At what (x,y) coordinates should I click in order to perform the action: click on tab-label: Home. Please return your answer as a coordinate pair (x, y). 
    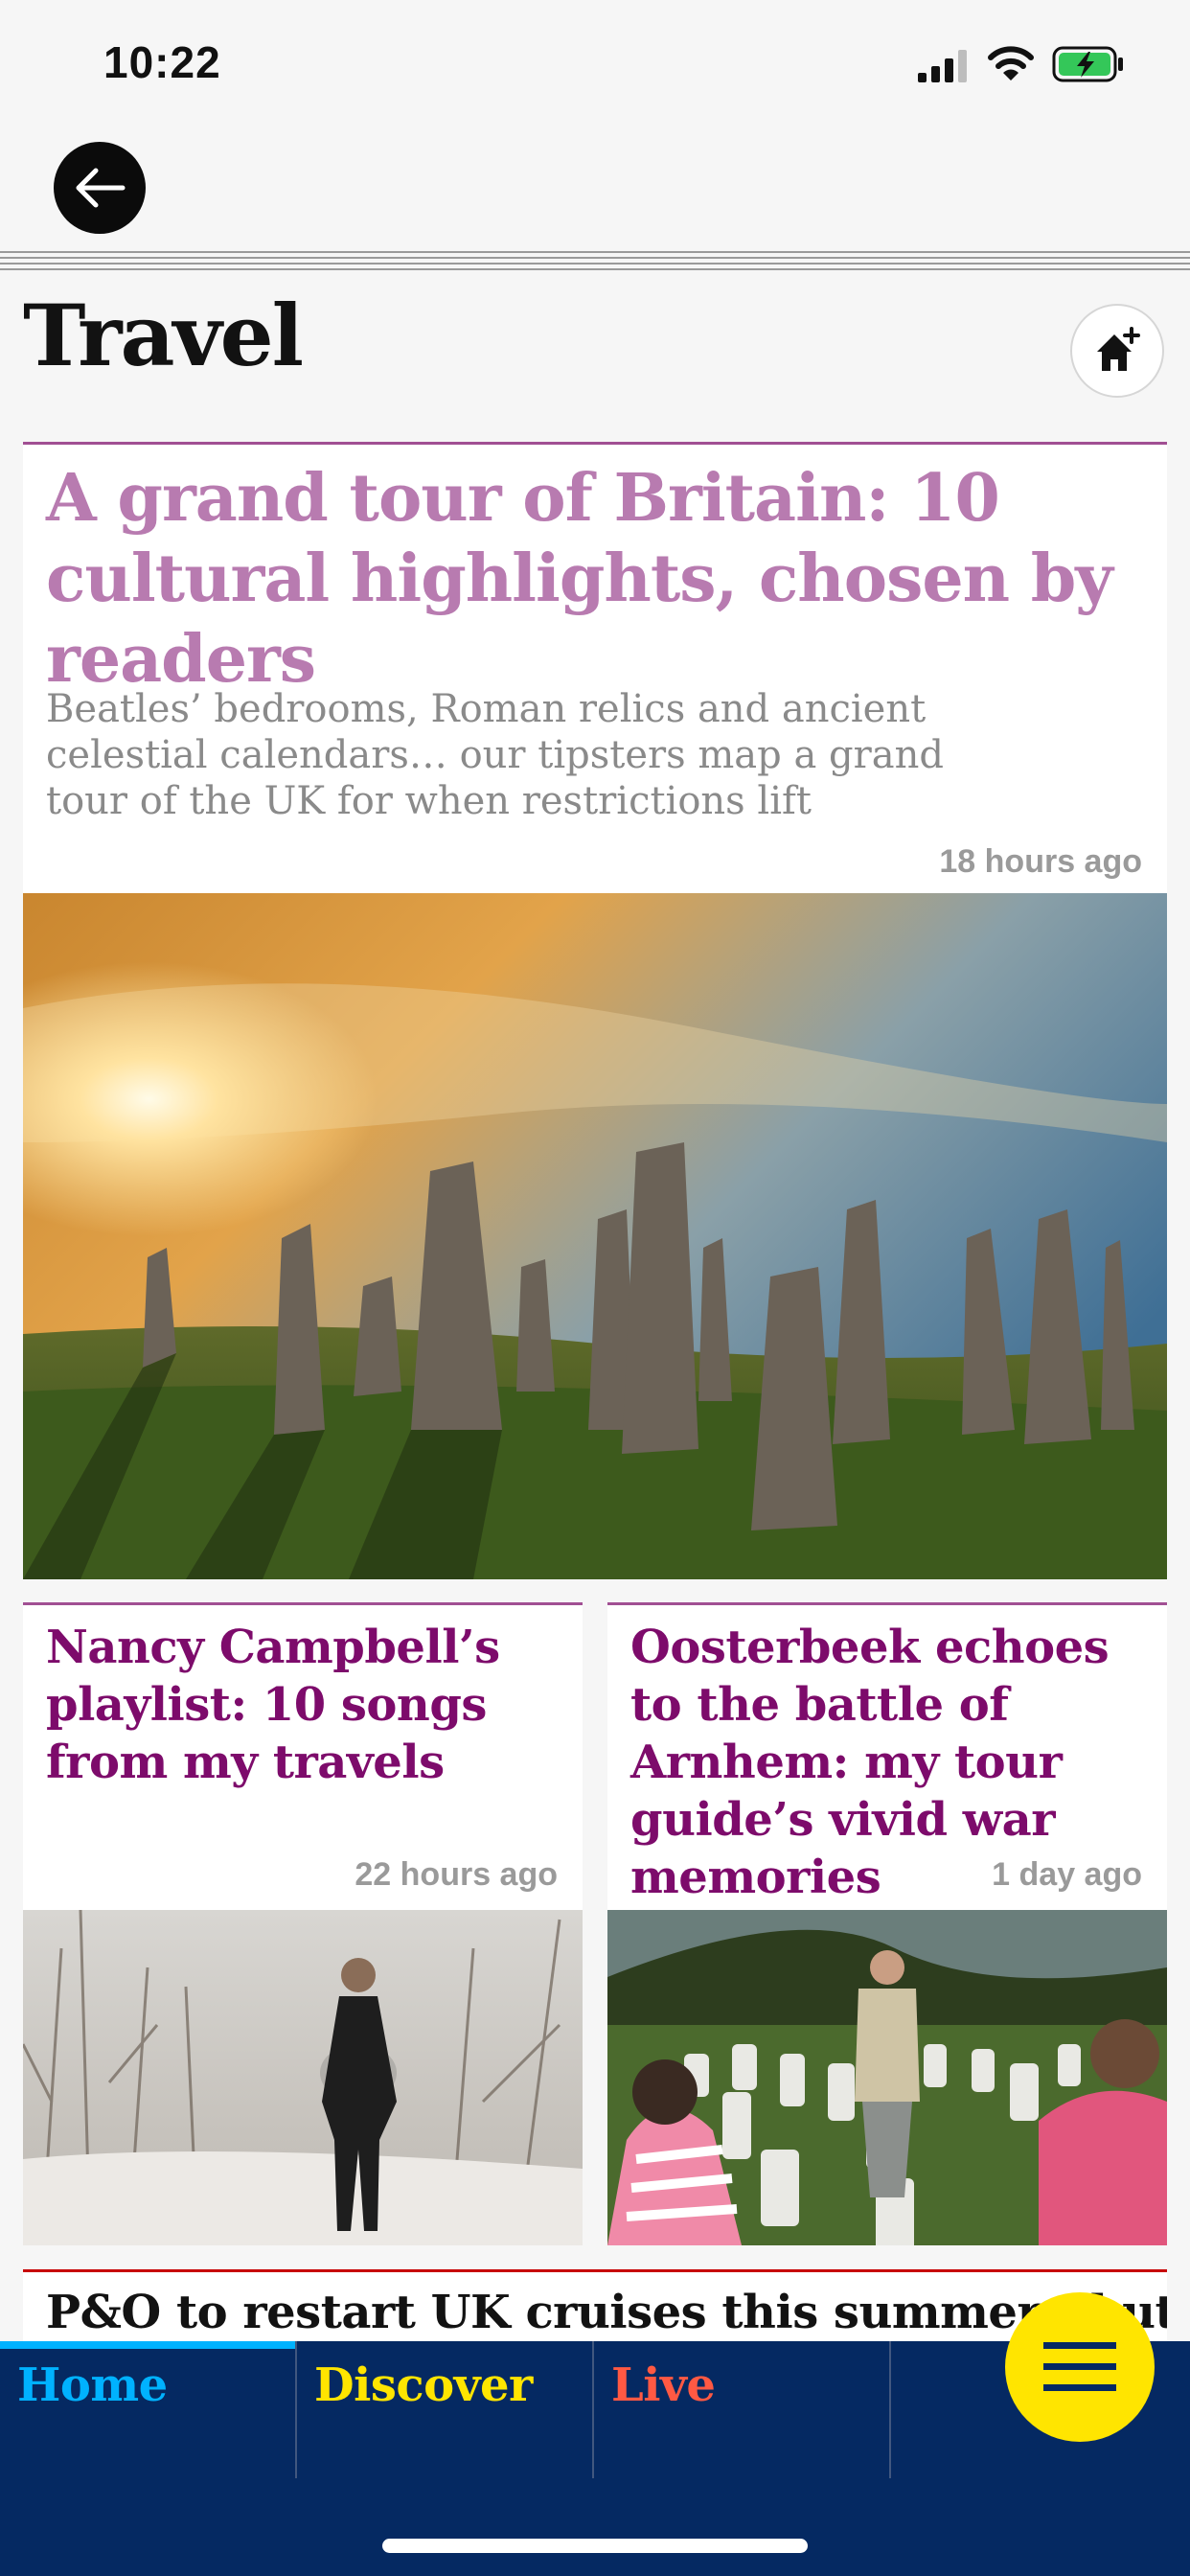
    Looking at the image, I should click on (93, 2385).